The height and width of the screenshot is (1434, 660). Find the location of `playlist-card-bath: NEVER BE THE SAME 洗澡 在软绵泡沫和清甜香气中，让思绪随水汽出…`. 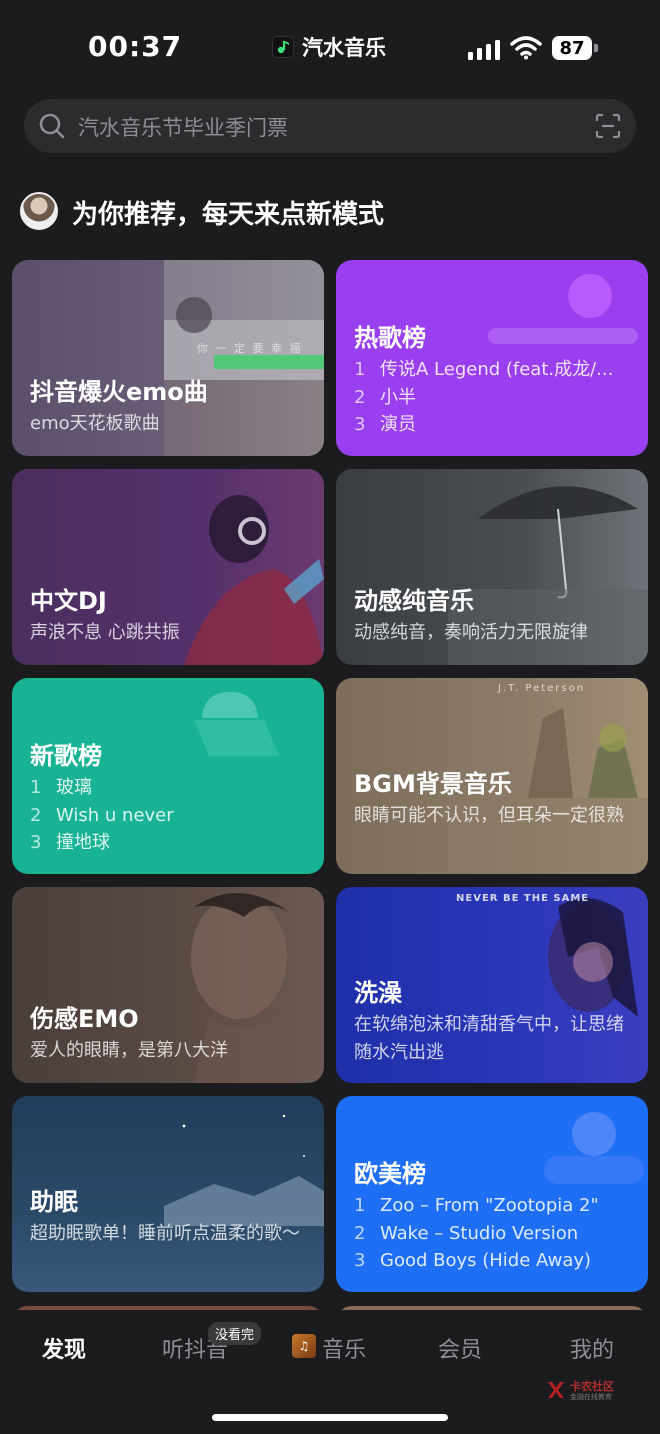

playlist-card-bath: NEVER BE THE SAME 洗澡 在软绵泡沫和清甜香气中，让思绪随水汽出… is located at coordinates (492, 985).